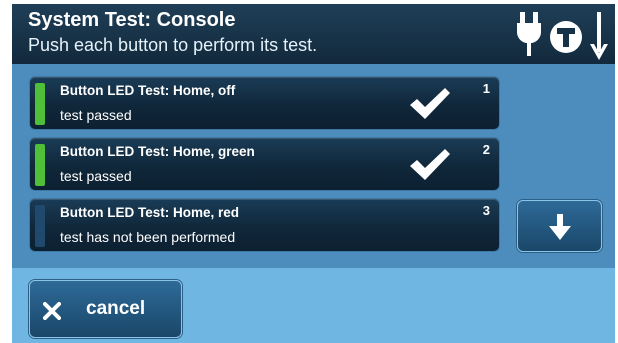  I want to click on page-subtitle: Push each button to perform its test., so click(173, 45).